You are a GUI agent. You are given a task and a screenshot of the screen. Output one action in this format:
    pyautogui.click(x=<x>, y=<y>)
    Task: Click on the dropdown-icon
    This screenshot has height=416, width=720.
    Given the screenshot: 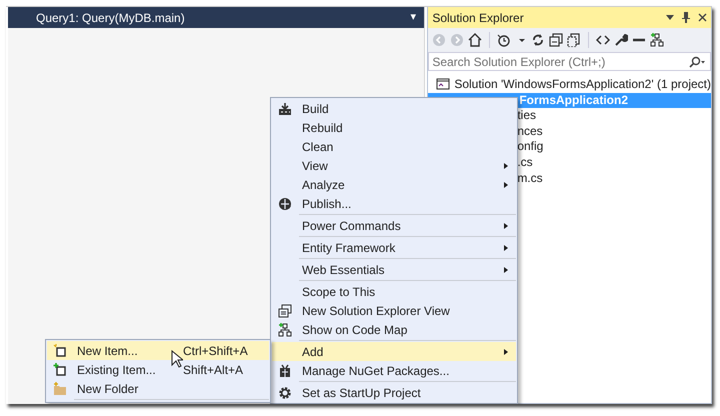 What is the action you would take?
    pyautogui.click(x=670, y=17)
    